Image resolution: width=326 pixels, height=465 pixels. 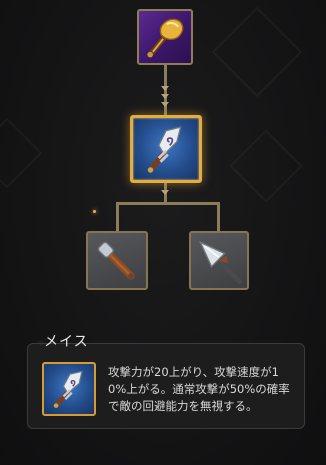 I want to click on connector-branch-right, so click(x=218, y=216).